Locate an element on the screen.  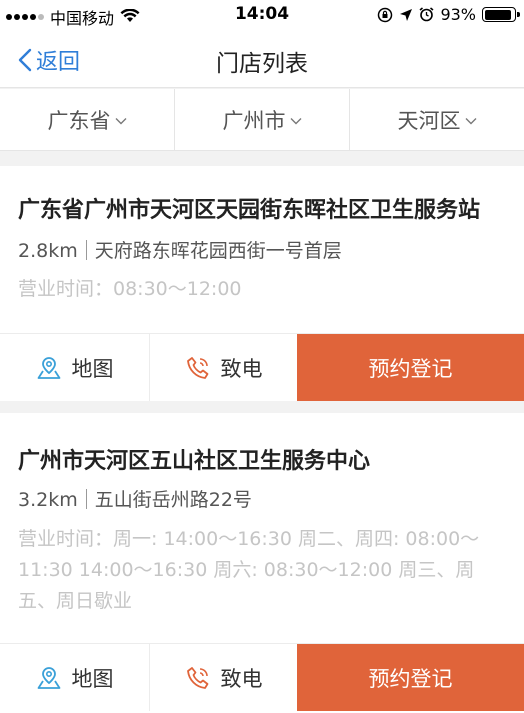
city-filter: 广州市 is located at coordinates (262, 119).